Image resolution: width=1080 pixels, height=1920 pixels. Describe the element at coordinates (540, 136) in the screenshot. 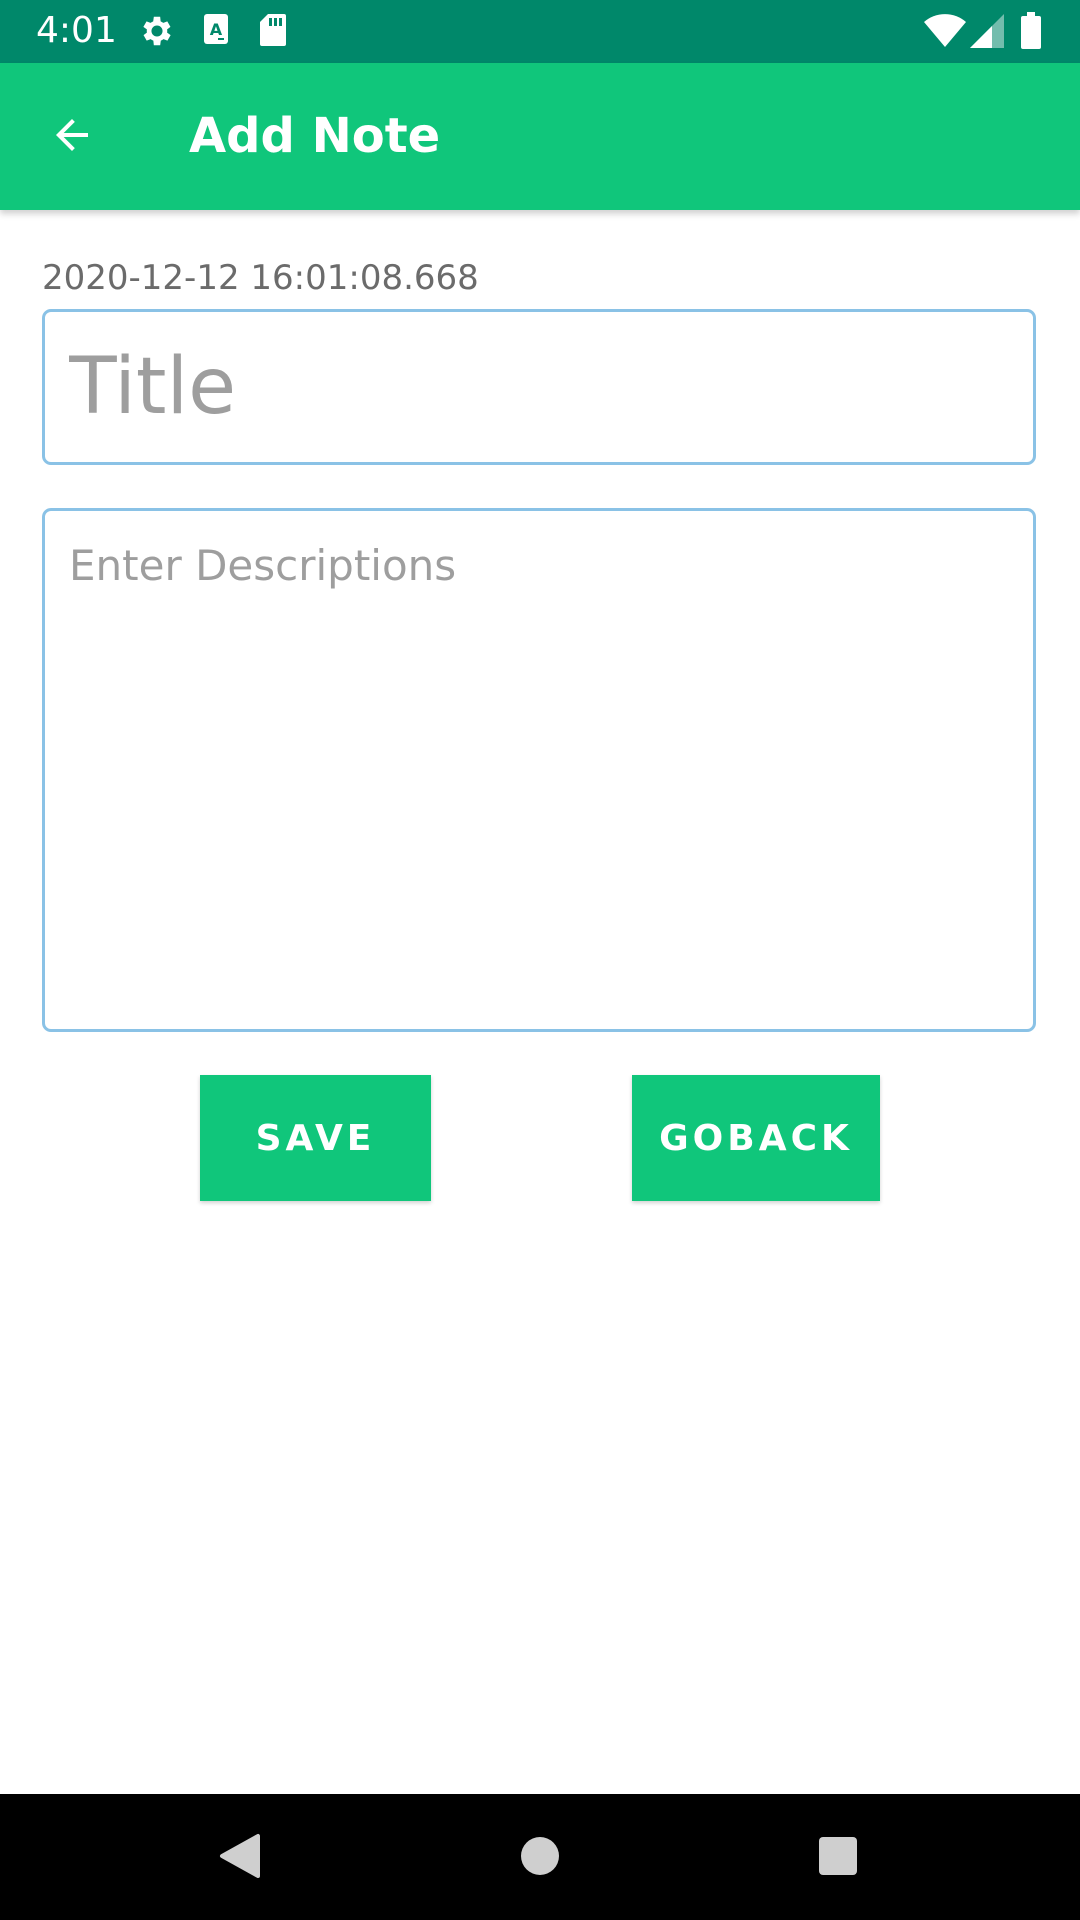

I see `app-bar: Add Note` at that location.